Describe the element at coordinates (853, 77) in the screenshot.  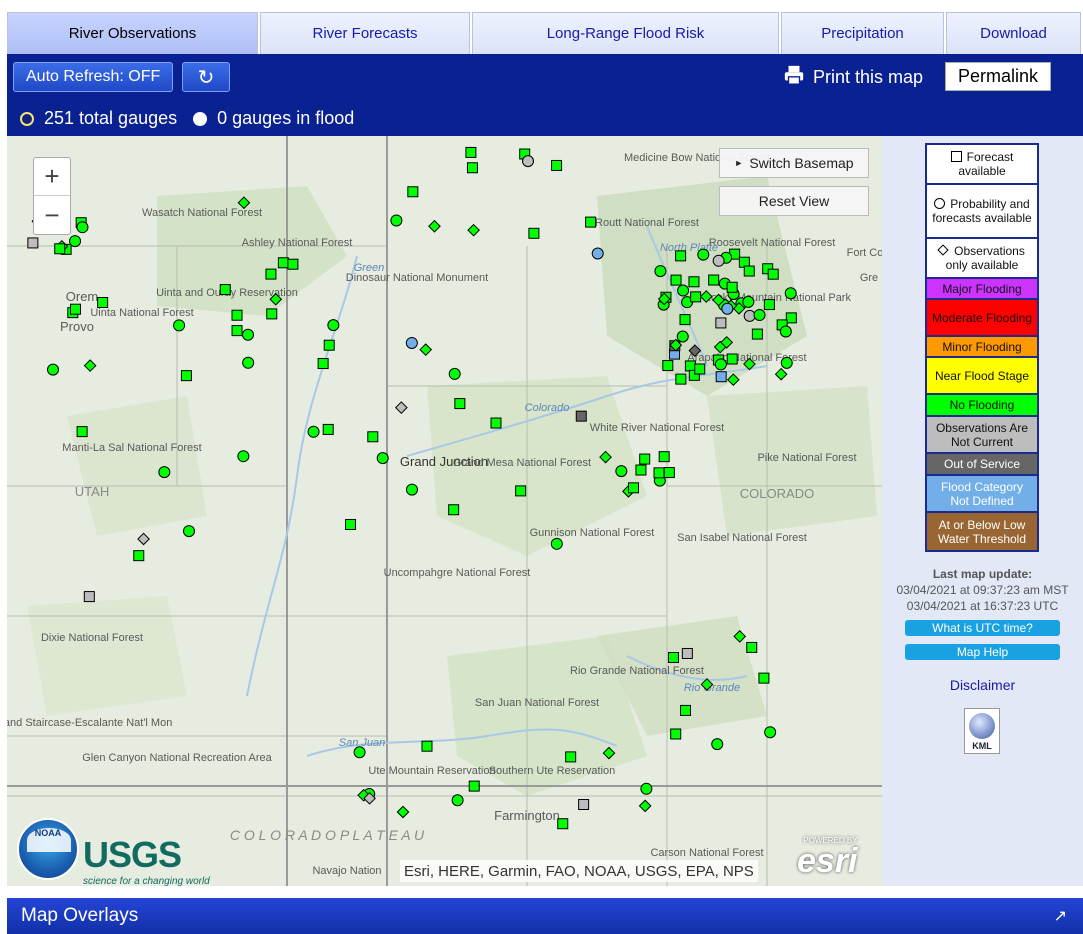
I see `print-map-button: Print this map` at that location.